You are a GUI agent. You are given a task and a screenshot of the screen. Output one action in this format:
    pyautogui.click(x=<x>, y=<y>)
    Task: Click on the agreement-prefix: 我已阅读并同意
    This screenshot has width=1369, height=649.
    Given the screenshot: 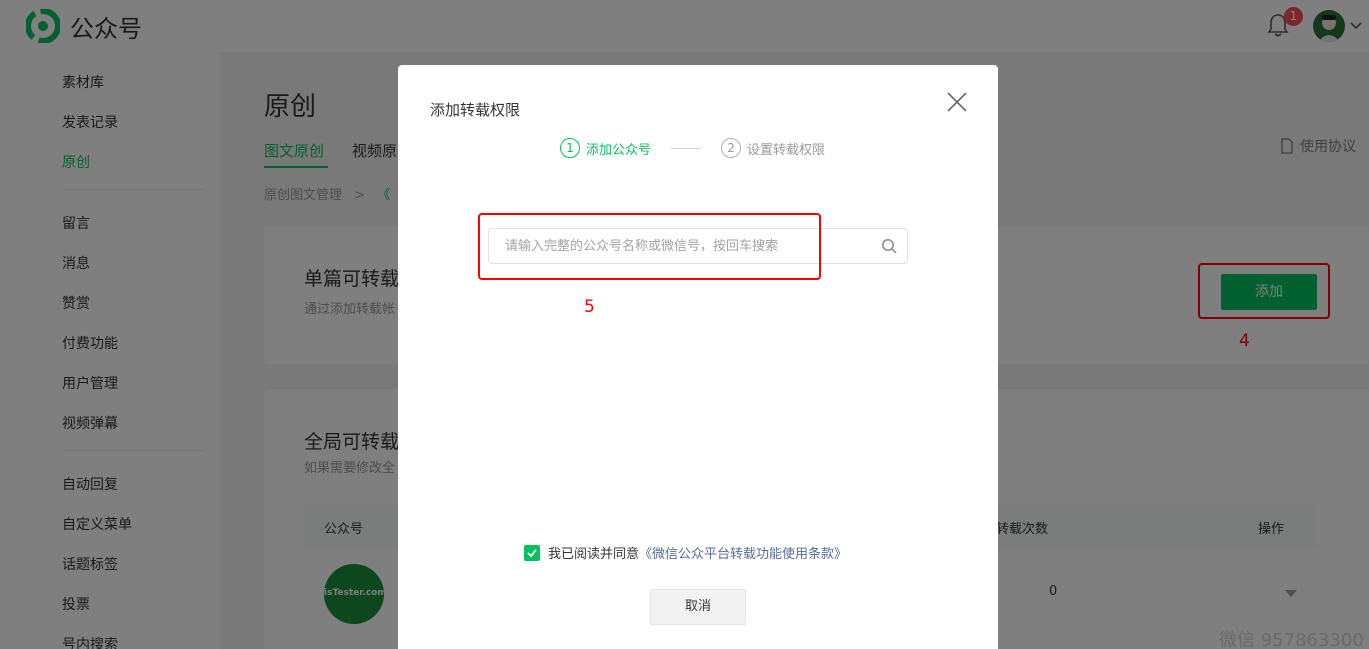 What is the action you would take?
    pyautogui.click(x=594, y=554)
    